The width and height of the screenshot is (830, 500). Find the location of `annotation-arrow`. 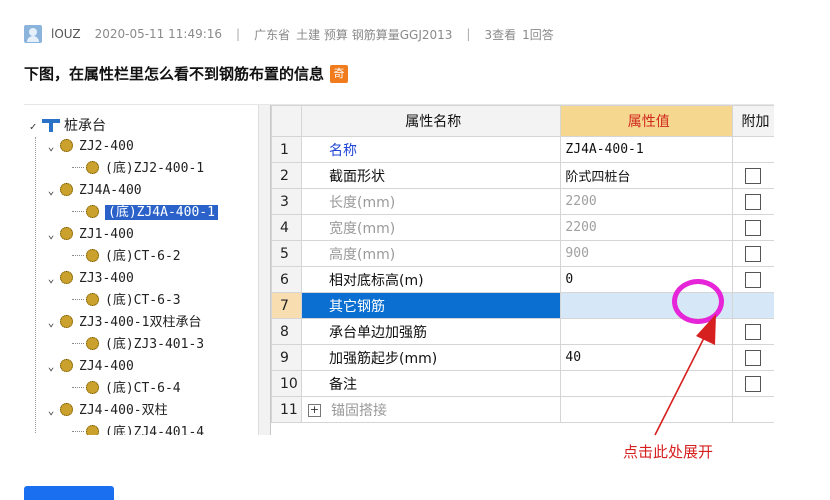

annotation-arrow is located at coordinates (685, 375).